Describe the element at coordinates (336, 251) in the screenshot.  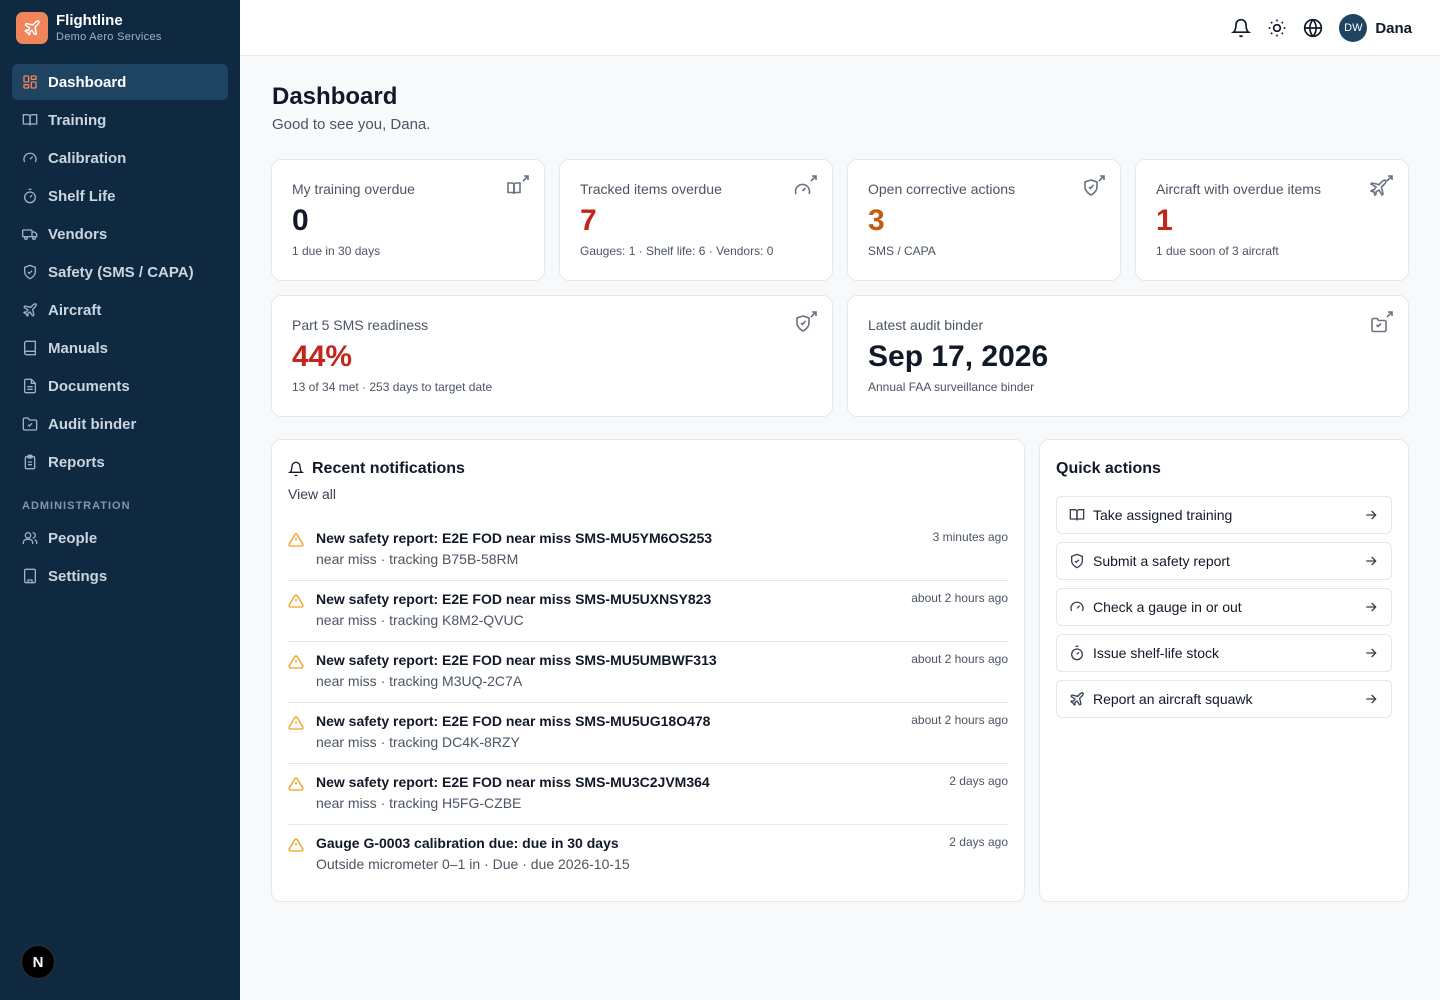
I see `stat-note: 1 due in 30 days` at that location.